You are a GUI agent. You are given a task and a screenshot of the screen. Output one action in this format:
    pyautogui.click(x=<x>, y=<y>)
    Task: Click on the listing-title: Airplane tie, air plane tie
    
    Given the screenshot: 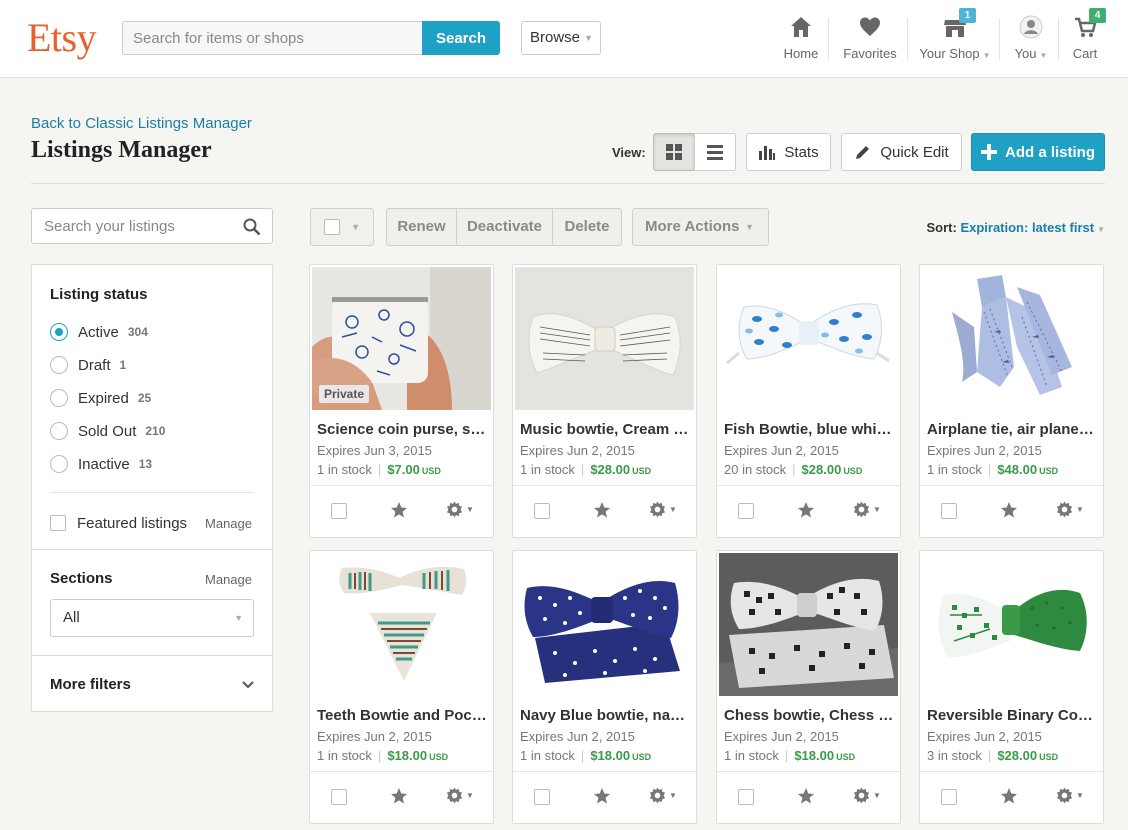 What is the action you would take?
    pyautogui.click(x=1012, y=429)
    